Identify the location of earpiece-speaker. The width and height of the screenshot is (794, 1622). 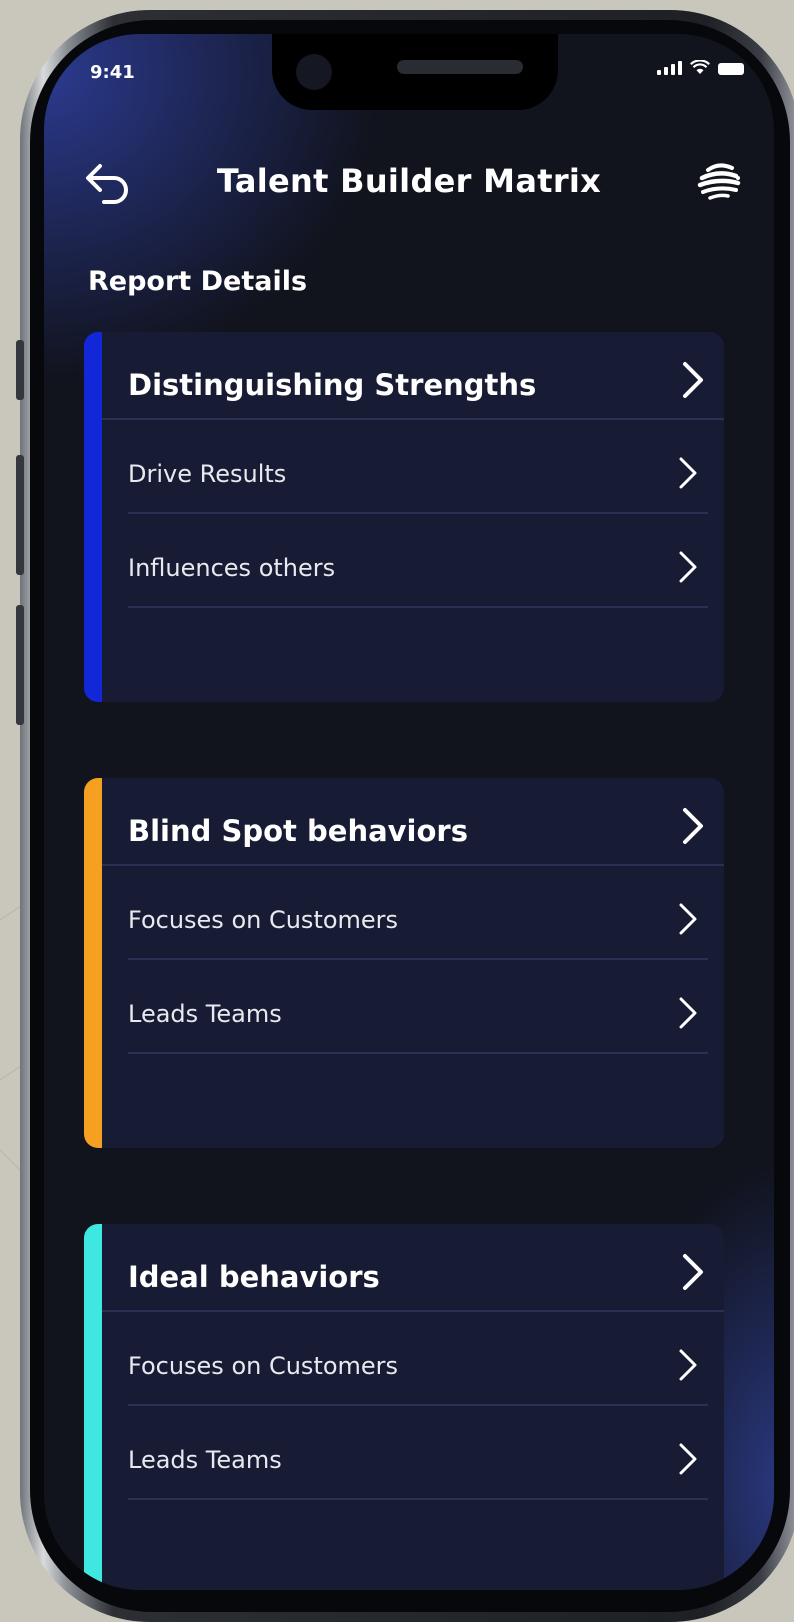
(460, 67).